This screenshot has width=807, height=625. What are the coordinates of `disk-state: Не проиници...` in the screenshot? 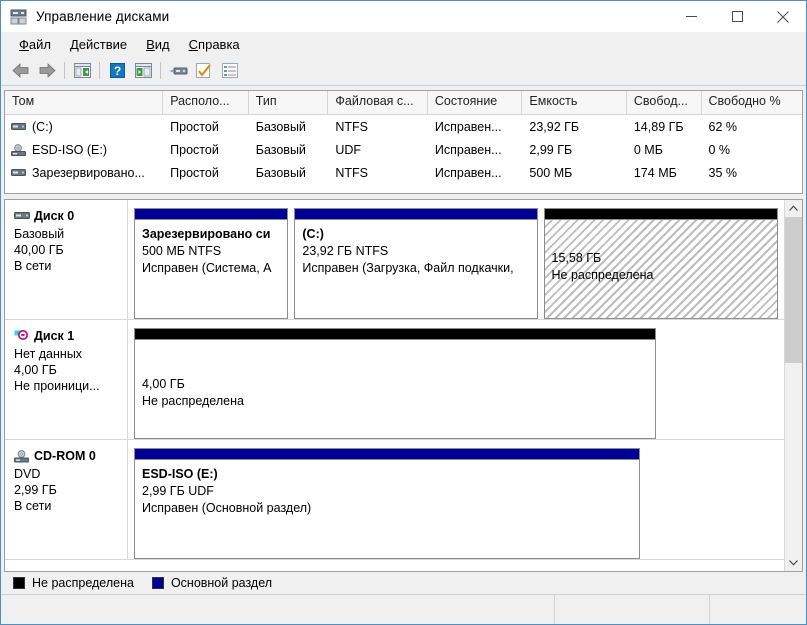 It's located at (57, 386).